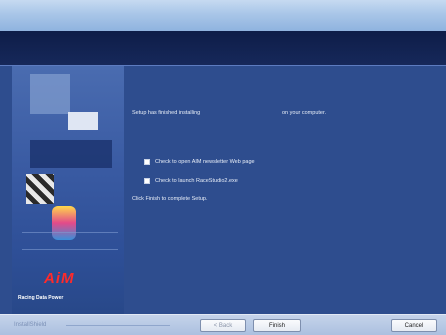 The image size is (446, 335). What do you see at coordinates (118, 325) in the screenshot?
I see `bottom-divider` at bounding box center [118, 325].